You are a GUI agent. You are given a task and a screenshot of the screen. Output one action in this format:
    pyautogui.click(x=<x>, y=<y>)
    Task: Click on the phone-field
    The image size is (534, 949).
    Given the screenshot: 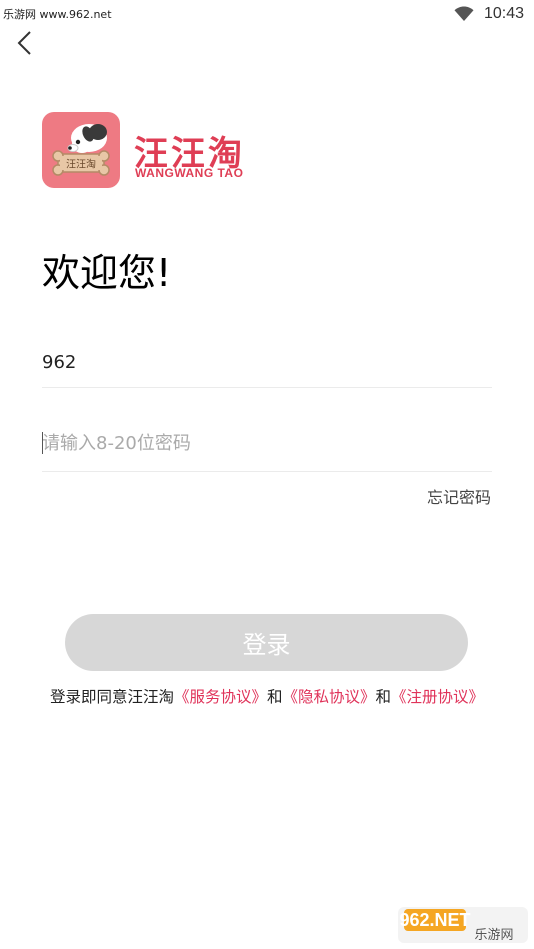 What is the action you would take?
    pyautogui.click(x=267, y=364)
    